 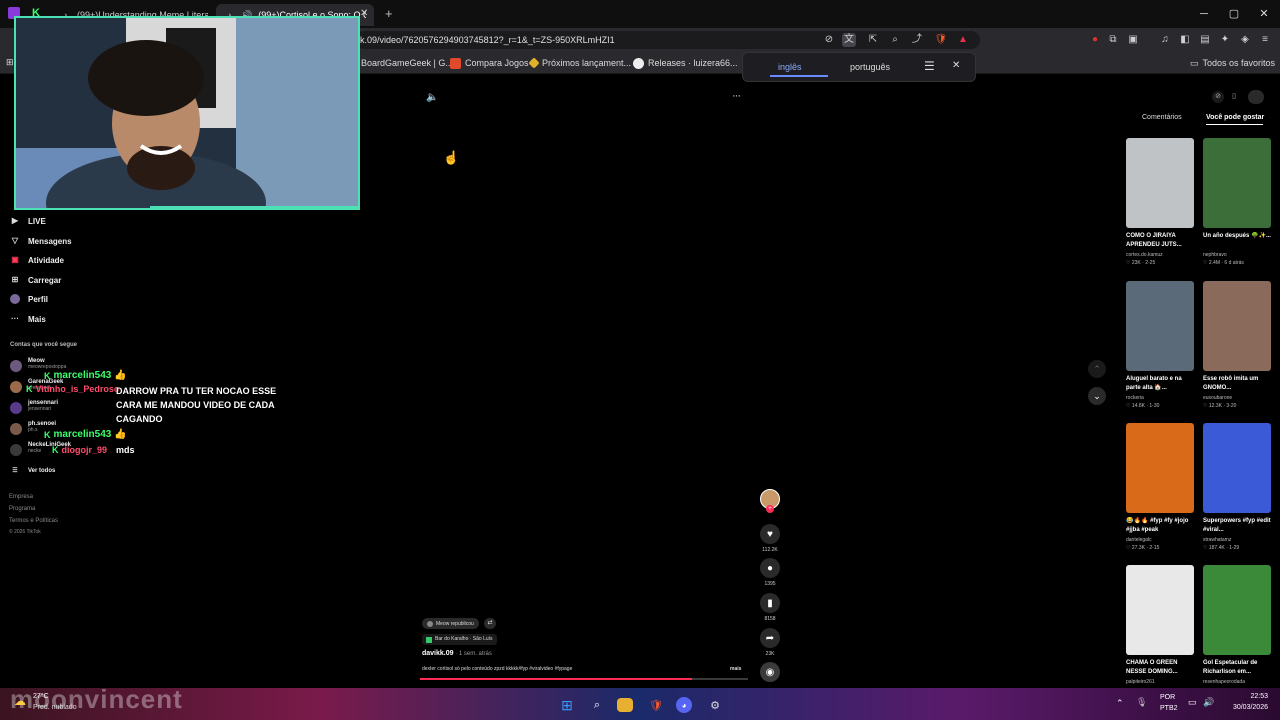 What do you see at coordinates (1205, 40) in the screenshot?
I see `wallet-icon: ▤` at bounding box center [1205, 40].